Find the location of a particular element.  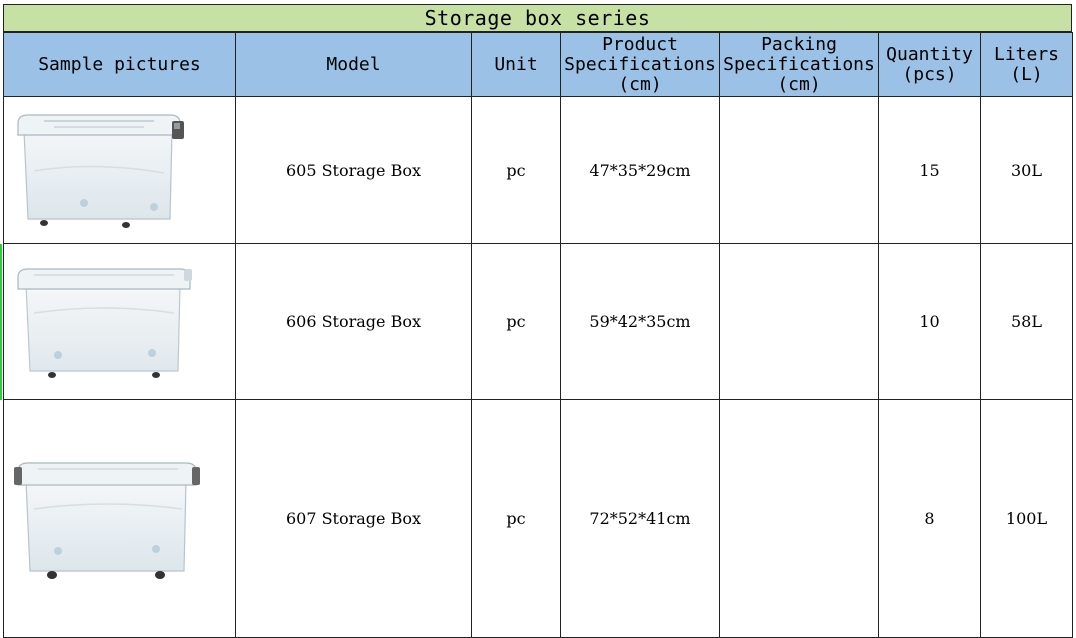

product-spec-cell: 47*35*29cm is located at coordinates (640, 170).